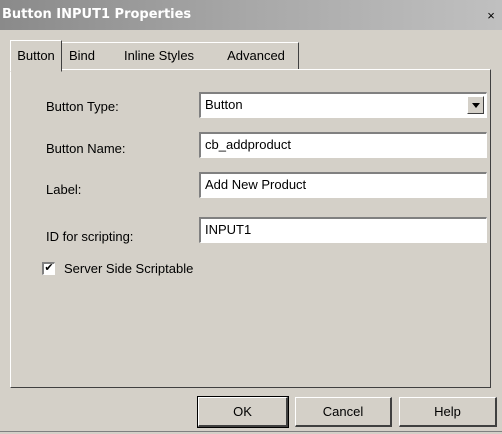 The image size is (502, 434). I want to click on button-type-value: Button, so click(224, 104).